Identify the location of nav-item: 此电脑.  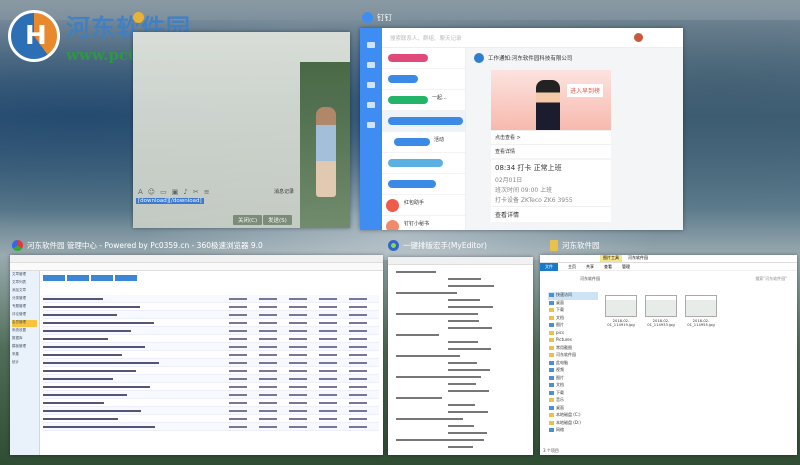
(573, 364).